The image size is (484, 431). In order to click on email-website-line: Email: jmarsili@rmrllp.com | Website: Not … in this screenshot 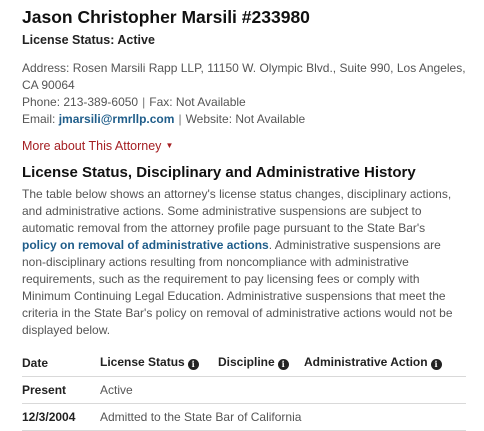, I will do `click(244, 119)`.